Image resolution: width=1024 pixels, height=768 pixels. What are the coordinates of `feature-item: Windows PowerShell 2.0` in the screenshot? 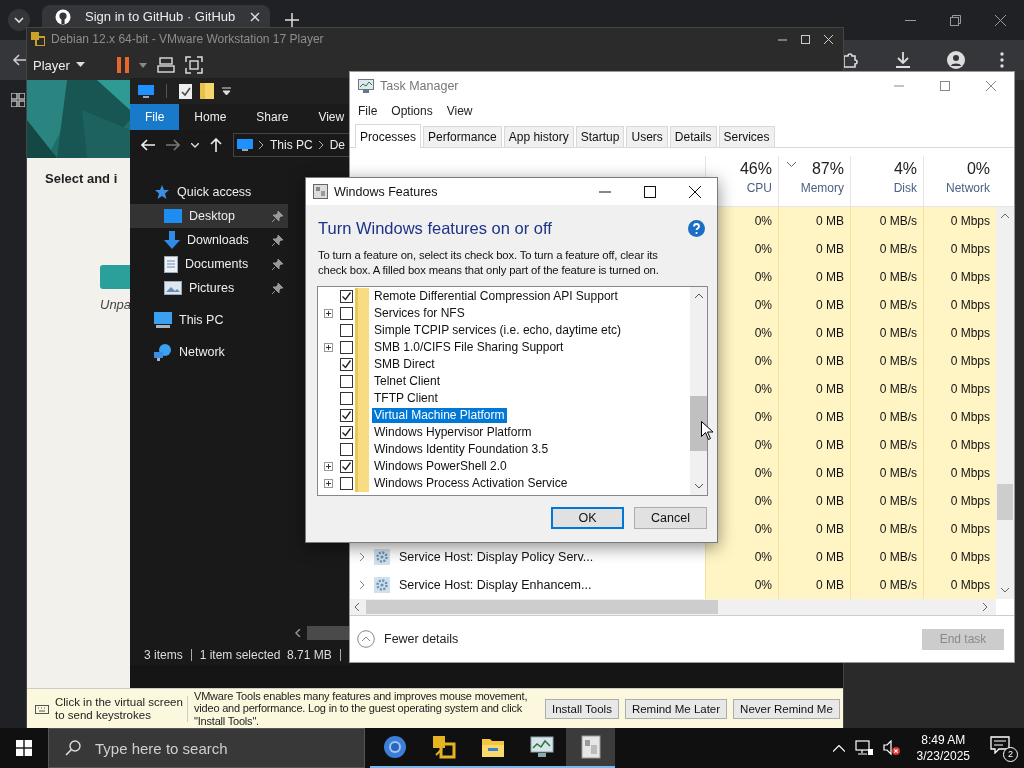 It's located at (440, 466).